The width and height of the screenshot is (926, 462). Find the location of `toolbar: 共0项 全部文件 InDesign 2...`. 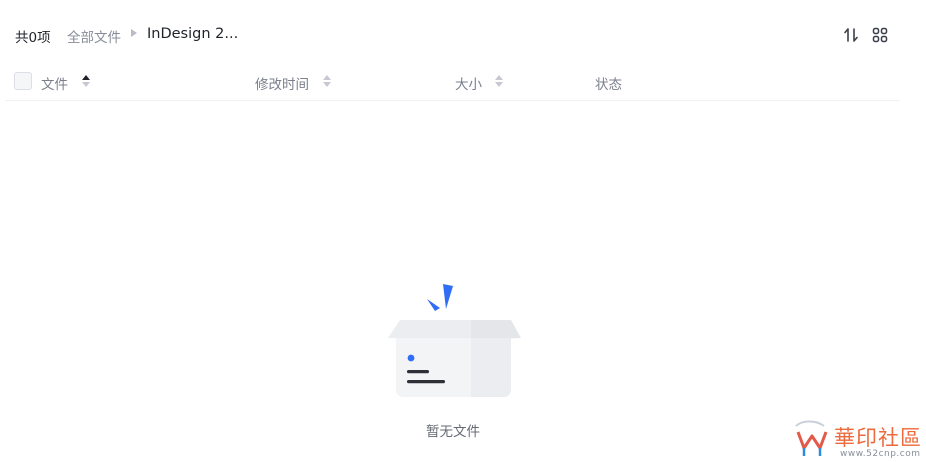

toolbar: 共0项 全部文件 InDesign 2... is located at coordinates (463, 34).